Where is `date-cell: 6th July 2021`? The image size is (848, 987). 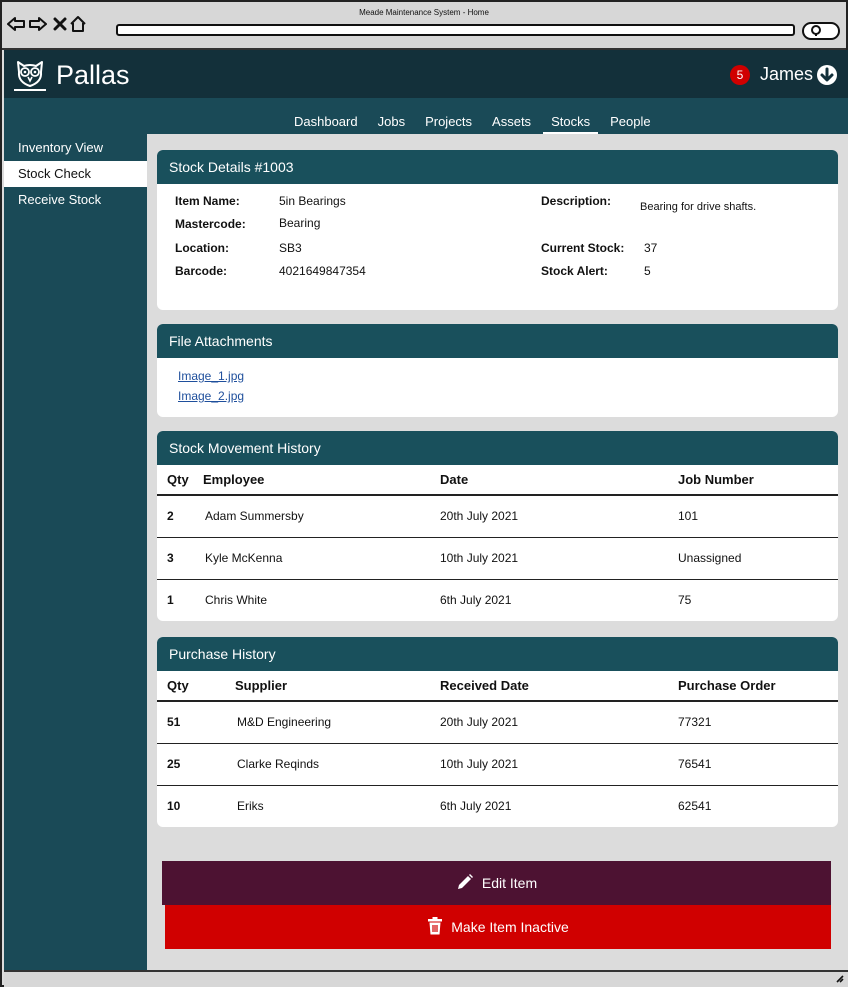 date-cell: 6th July 2021 is located at coordinates (476, 600).